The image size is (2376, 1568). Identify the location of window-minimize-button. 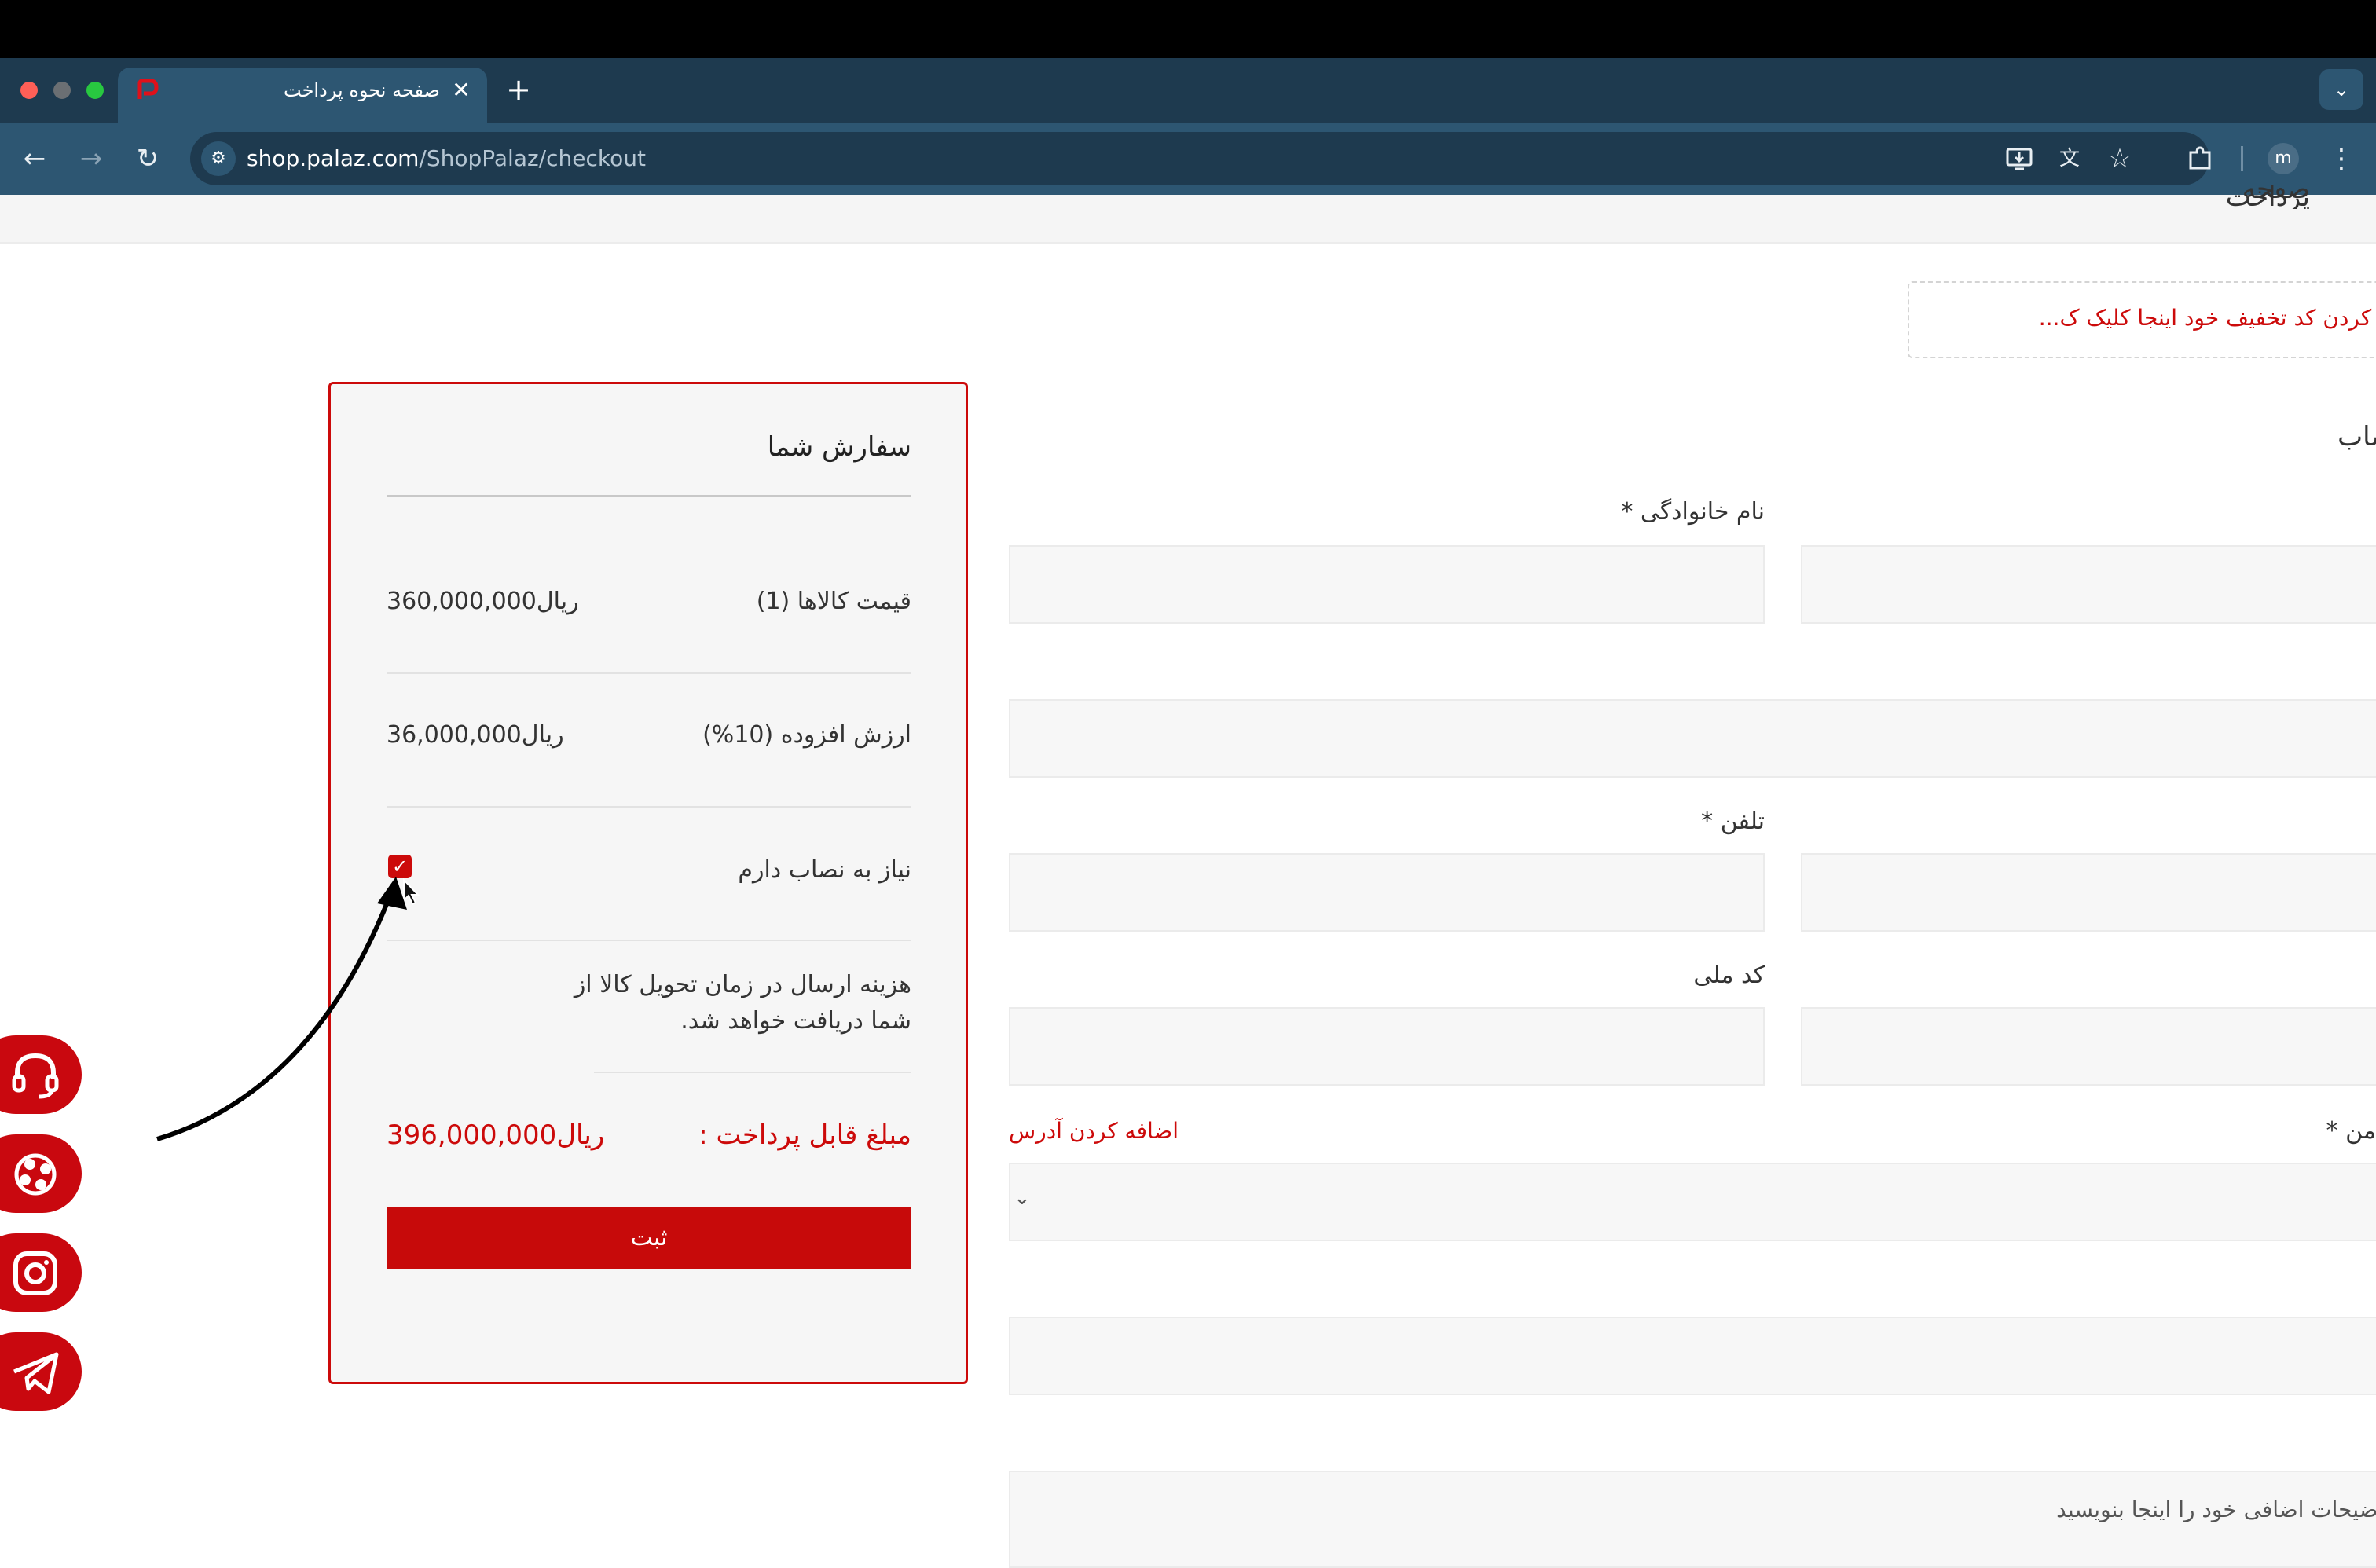
(62, 91).